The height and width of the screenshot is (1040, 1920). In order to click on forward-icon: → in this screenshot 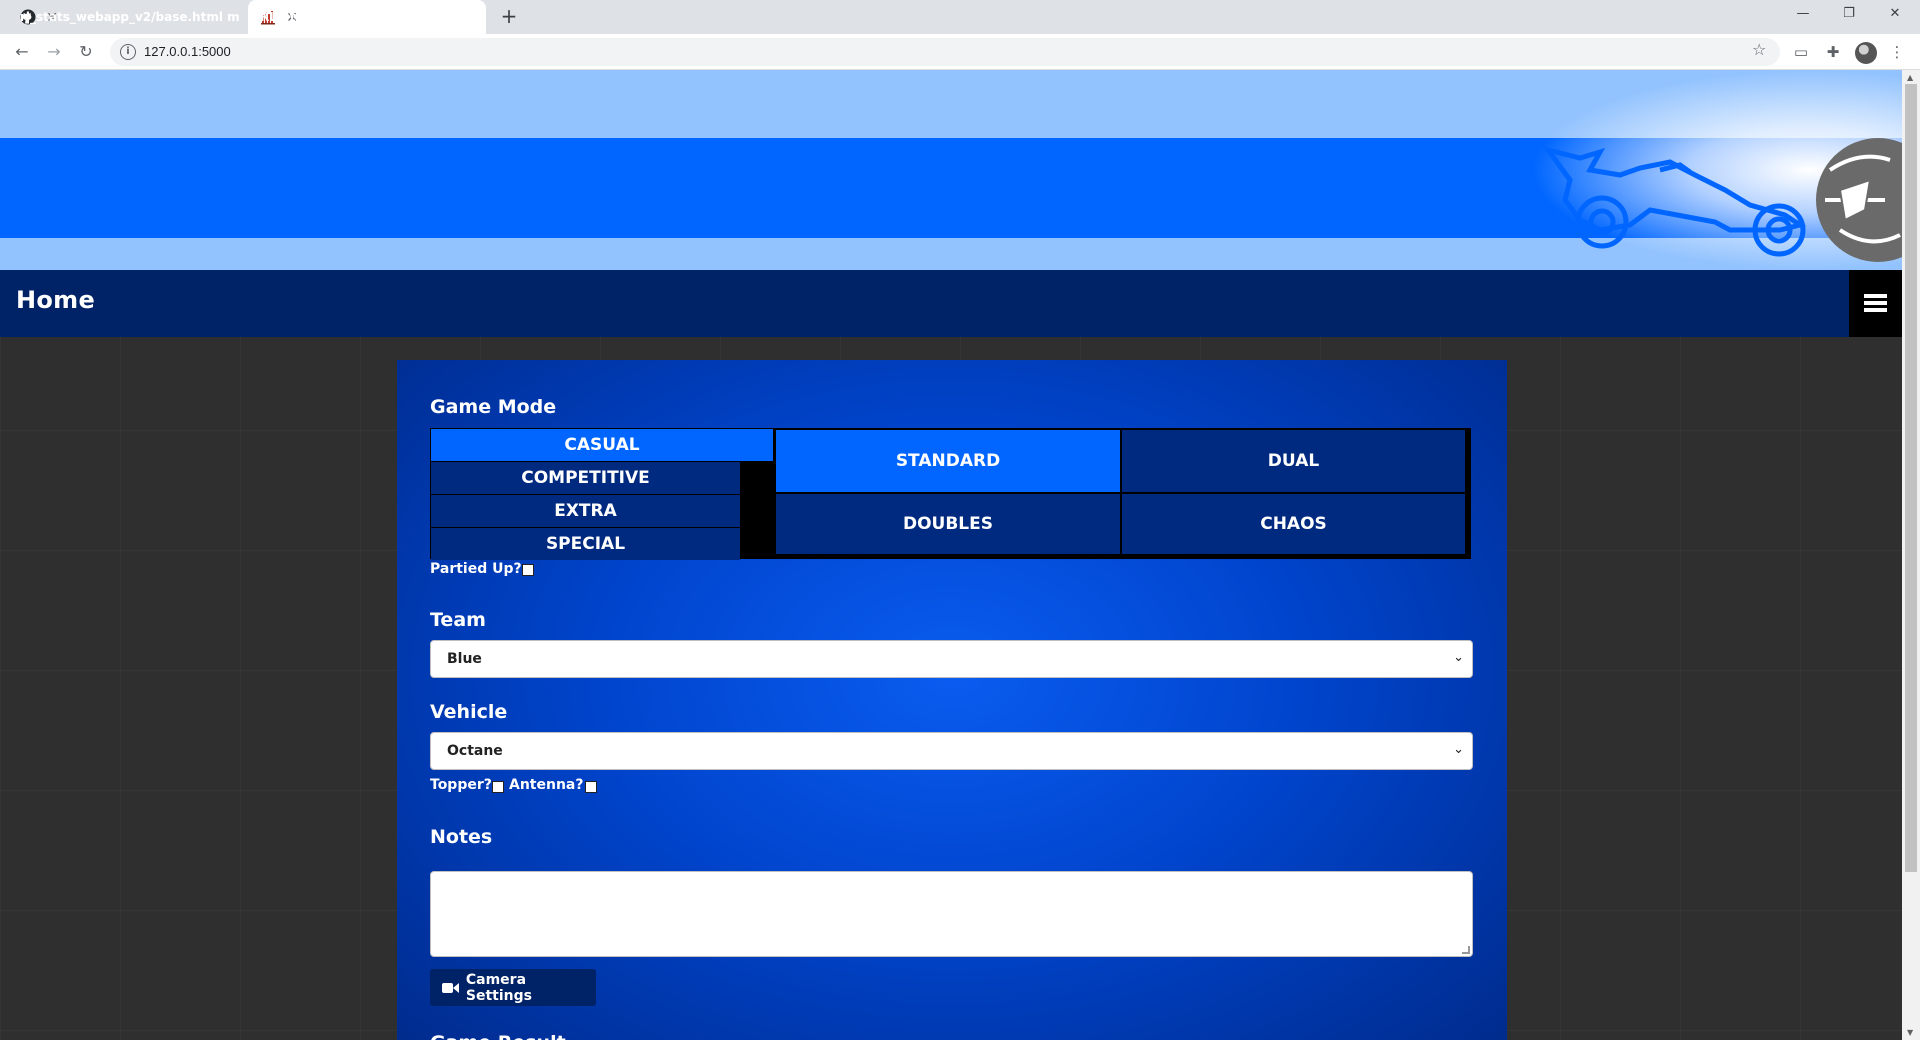, I will do `click(54, 52)`.